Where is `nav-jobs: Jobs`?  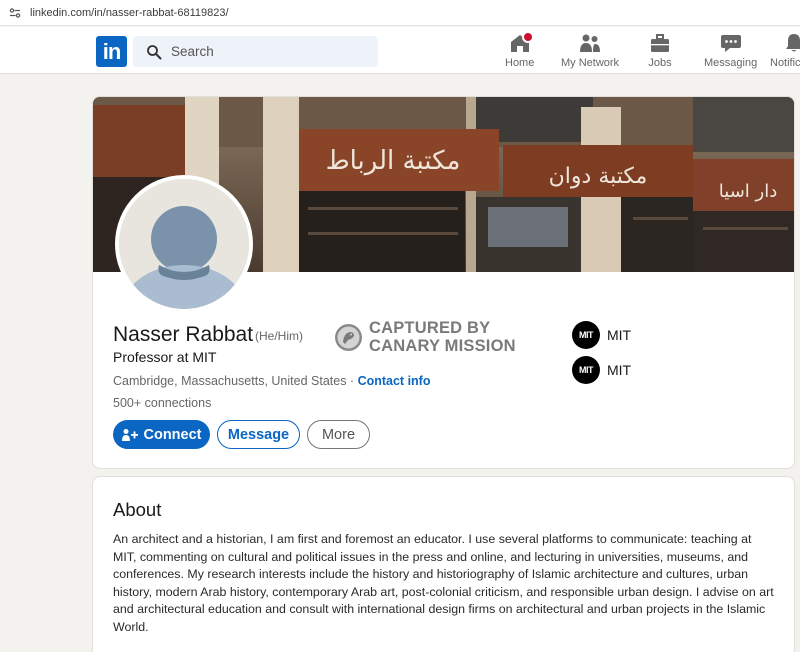 nav-jobs: Jobs is located at coordinates (660, 52).